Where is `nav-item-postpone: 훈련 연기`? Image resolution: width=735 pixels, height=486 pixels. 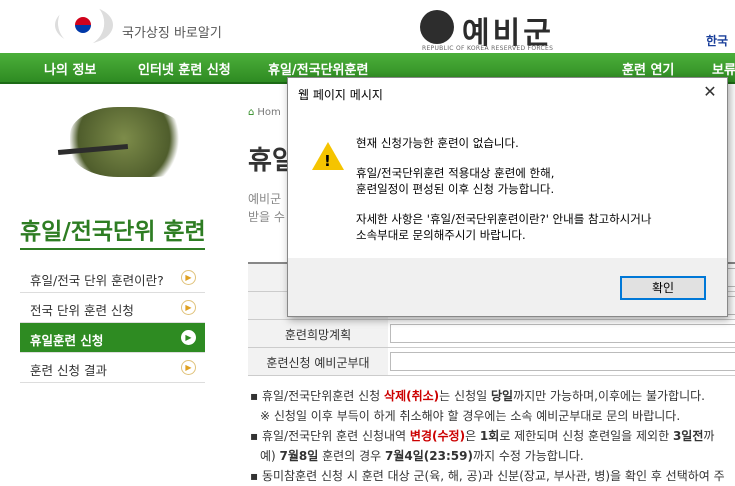 nav-item-postpone: 훈련 연기 is located at coordinates (648, 68).